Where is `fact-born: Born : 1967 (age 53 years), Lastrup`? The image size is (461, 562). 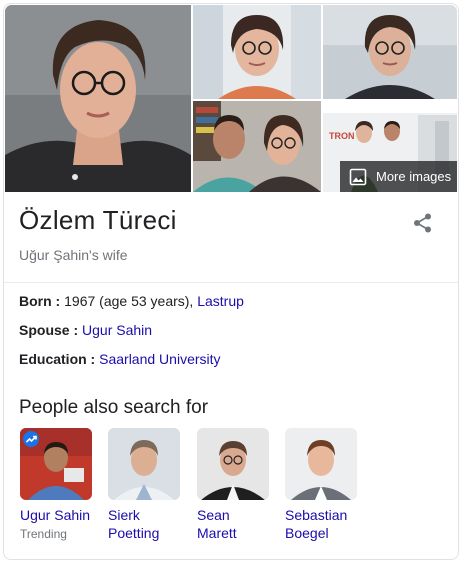
fact-born: Born : 1967 (age 53 years), Lastrup is located at coordinates (131, 301).